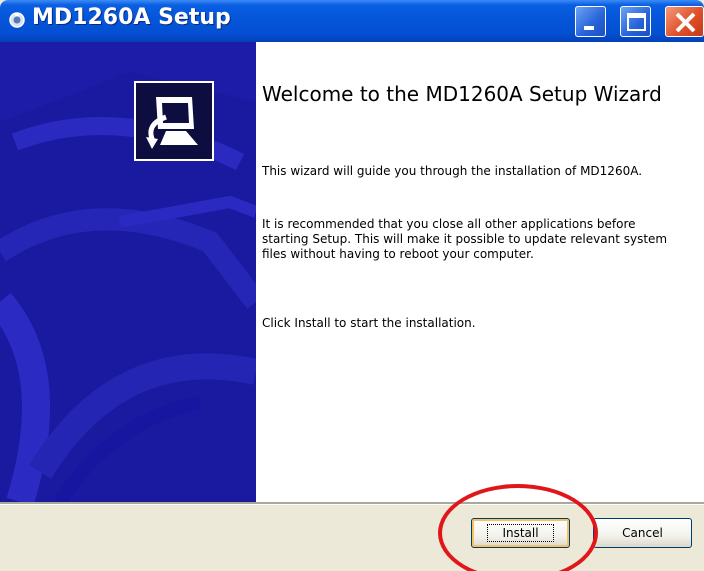  Describe the element at coordinates (590, 21) in the screenshot. I see `minimize-button` at that location.